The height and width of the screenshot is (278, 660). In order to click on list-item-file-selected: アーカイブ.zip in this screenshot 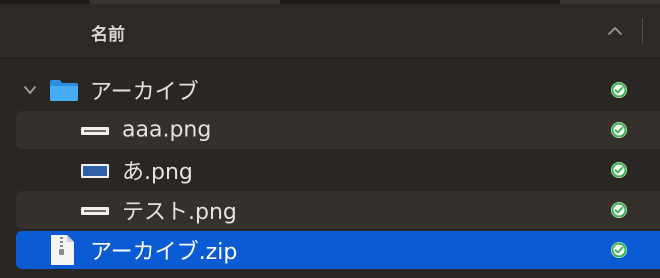, I will do `click(338, 250)`.